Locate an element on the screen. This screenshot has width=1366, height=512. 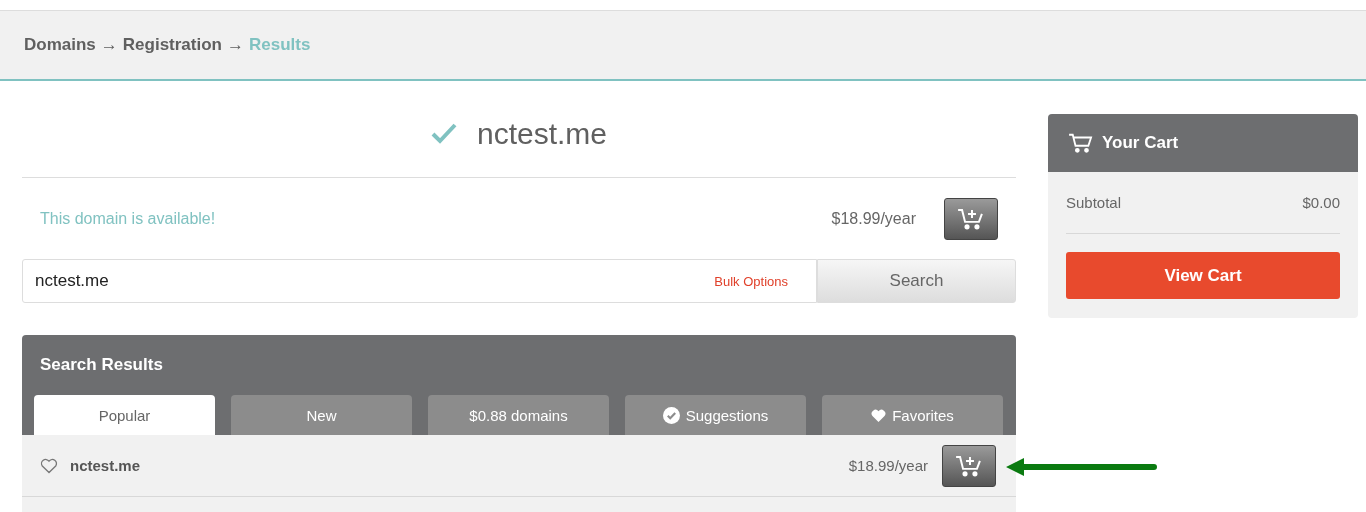
result-price: $18.99/year is located at coordinates (888, 465).